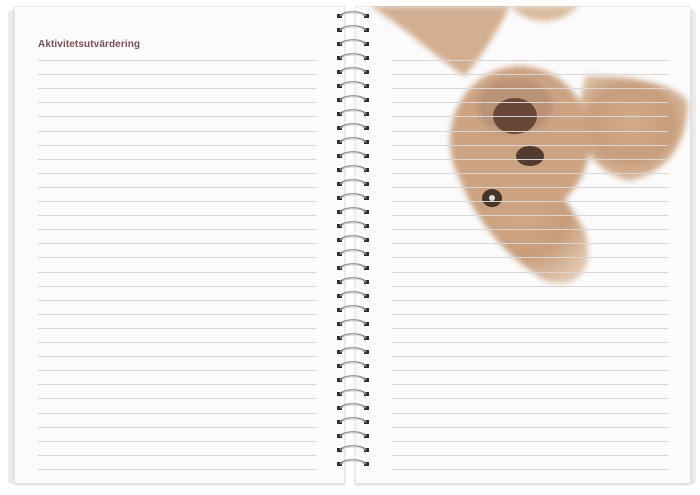 This screenshot has width=700, height=495. What do you see at coordinates (89, 44) in the screenshot?
I see `page-heading: Aktivitetsutvärdering` at bounding box center [89, 44].